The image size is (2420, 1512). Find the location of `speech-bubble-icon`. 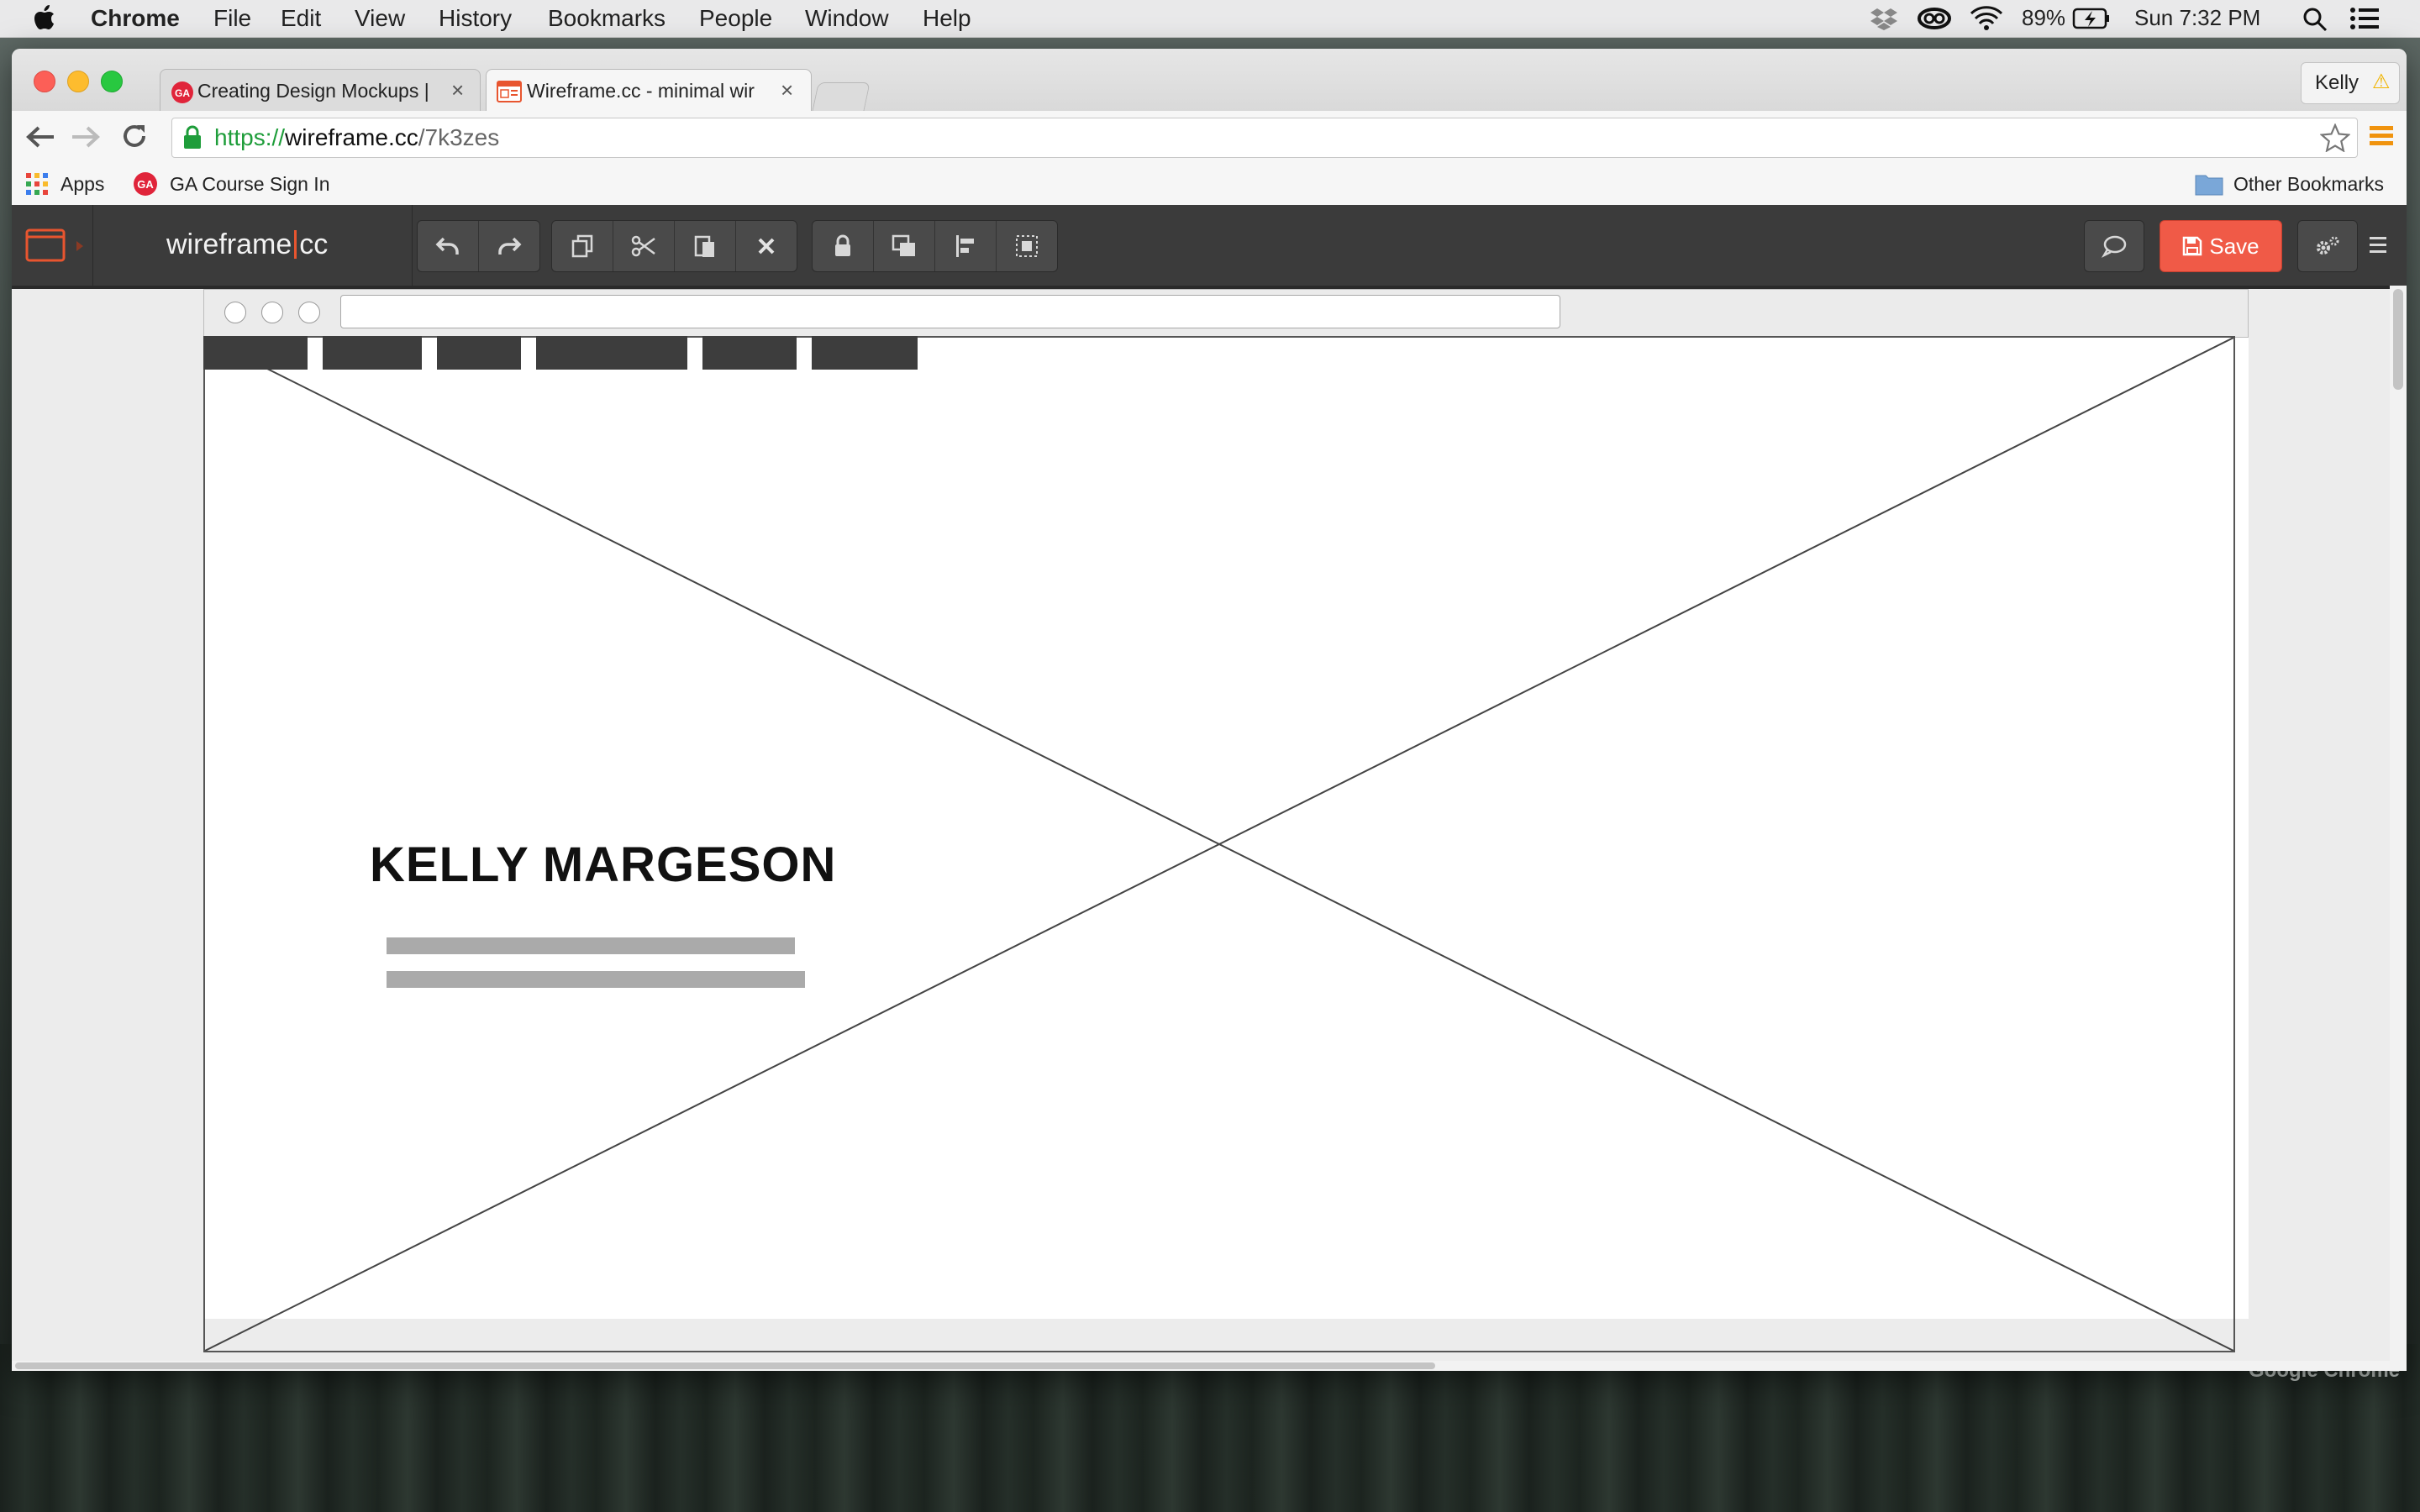

speech-bubble-icon is located at coordinates (2114, 246).